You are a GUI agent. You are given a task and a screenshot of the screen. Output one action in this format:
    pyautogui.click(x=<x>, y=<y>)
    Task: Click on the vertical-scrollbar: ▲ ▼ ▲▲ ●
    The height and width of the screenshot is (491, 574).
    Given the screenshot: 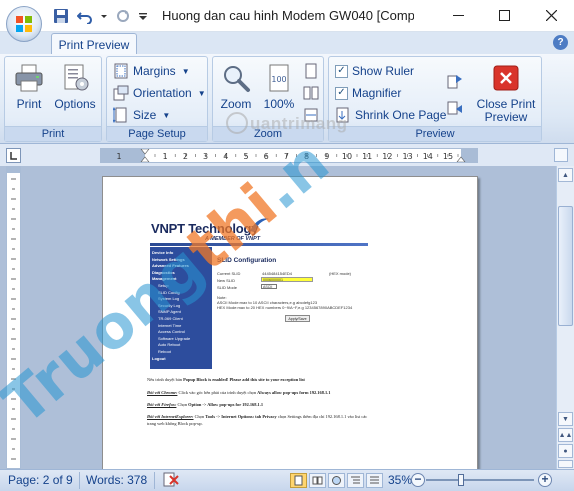 What is the action you would take?
    pyautogui.click(x=565, y=317)
    